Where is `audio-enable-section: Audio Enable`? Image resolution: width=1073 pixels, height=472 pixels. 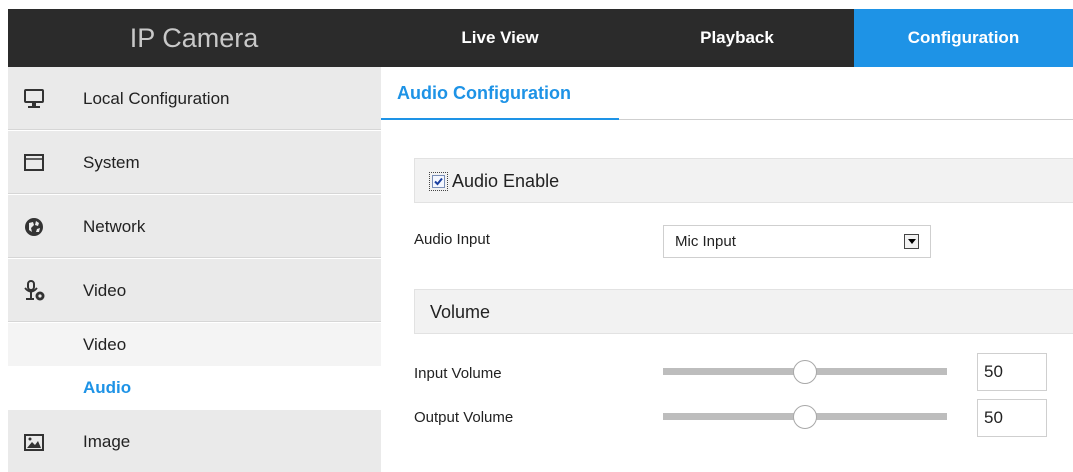 audio-enable-section: Audio Enable is located at coordinates (743, 180).